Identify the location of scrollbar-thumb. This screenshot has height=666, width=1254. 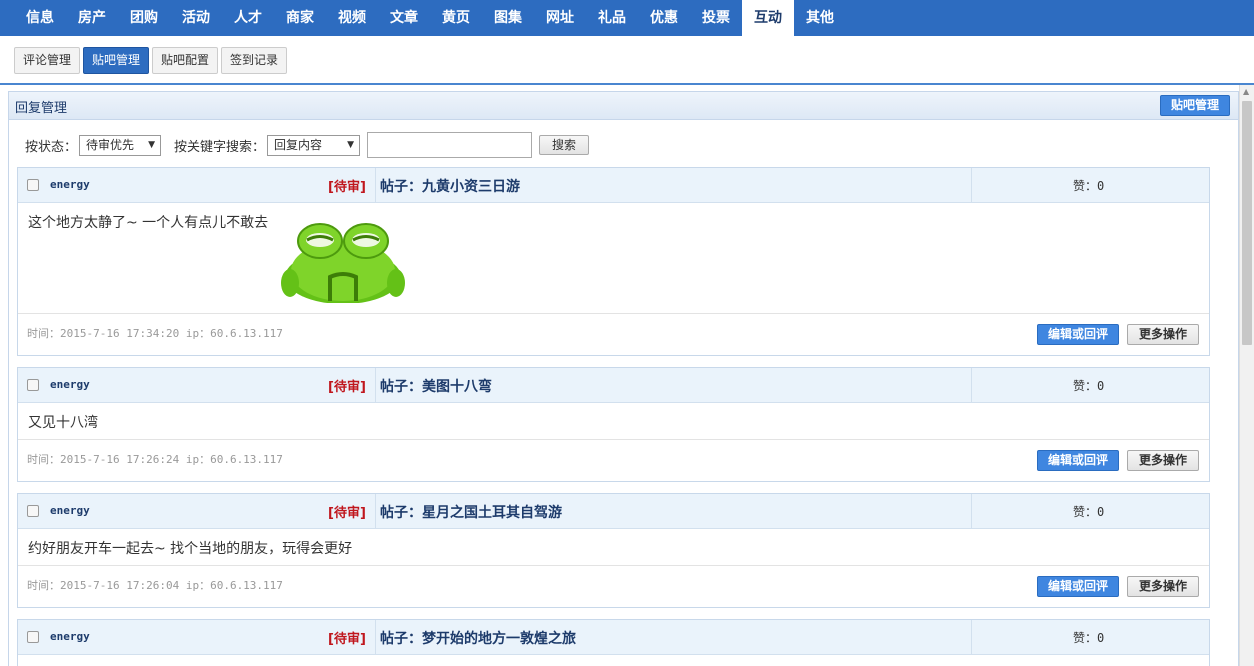
(1247, 223).